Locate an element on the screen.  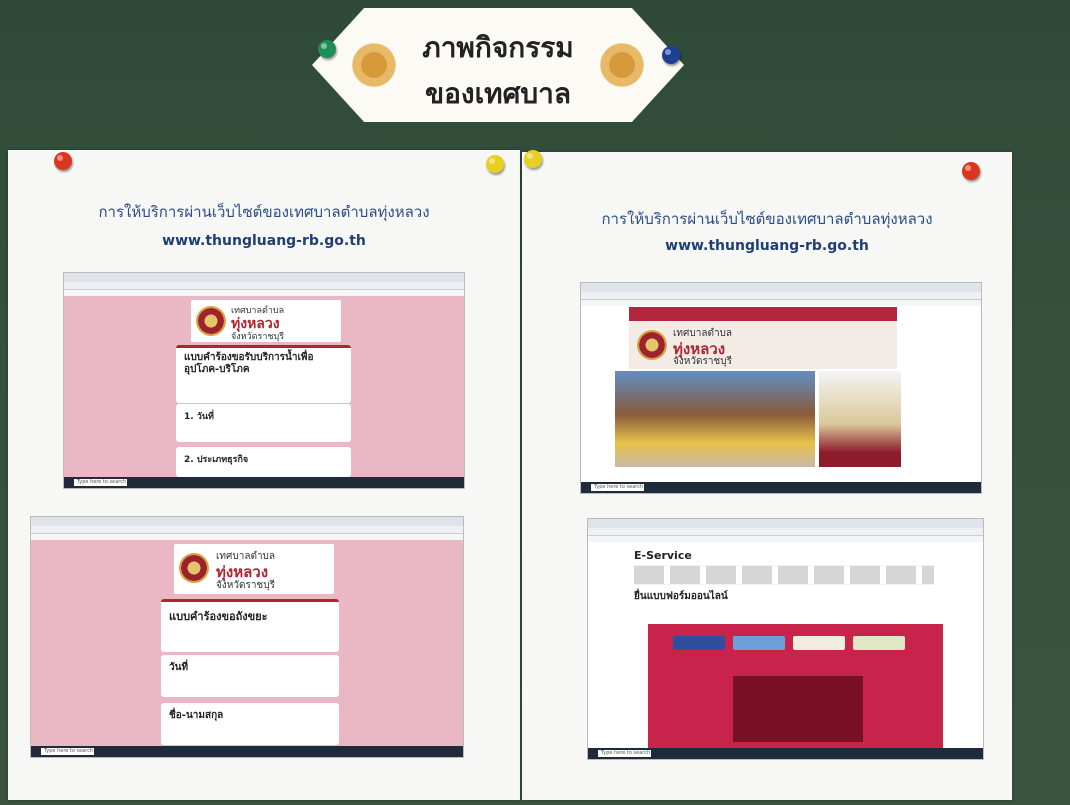
header-sign: ภาพกิจกรรม ของเทศบาล is located at coordinates (498, 65).